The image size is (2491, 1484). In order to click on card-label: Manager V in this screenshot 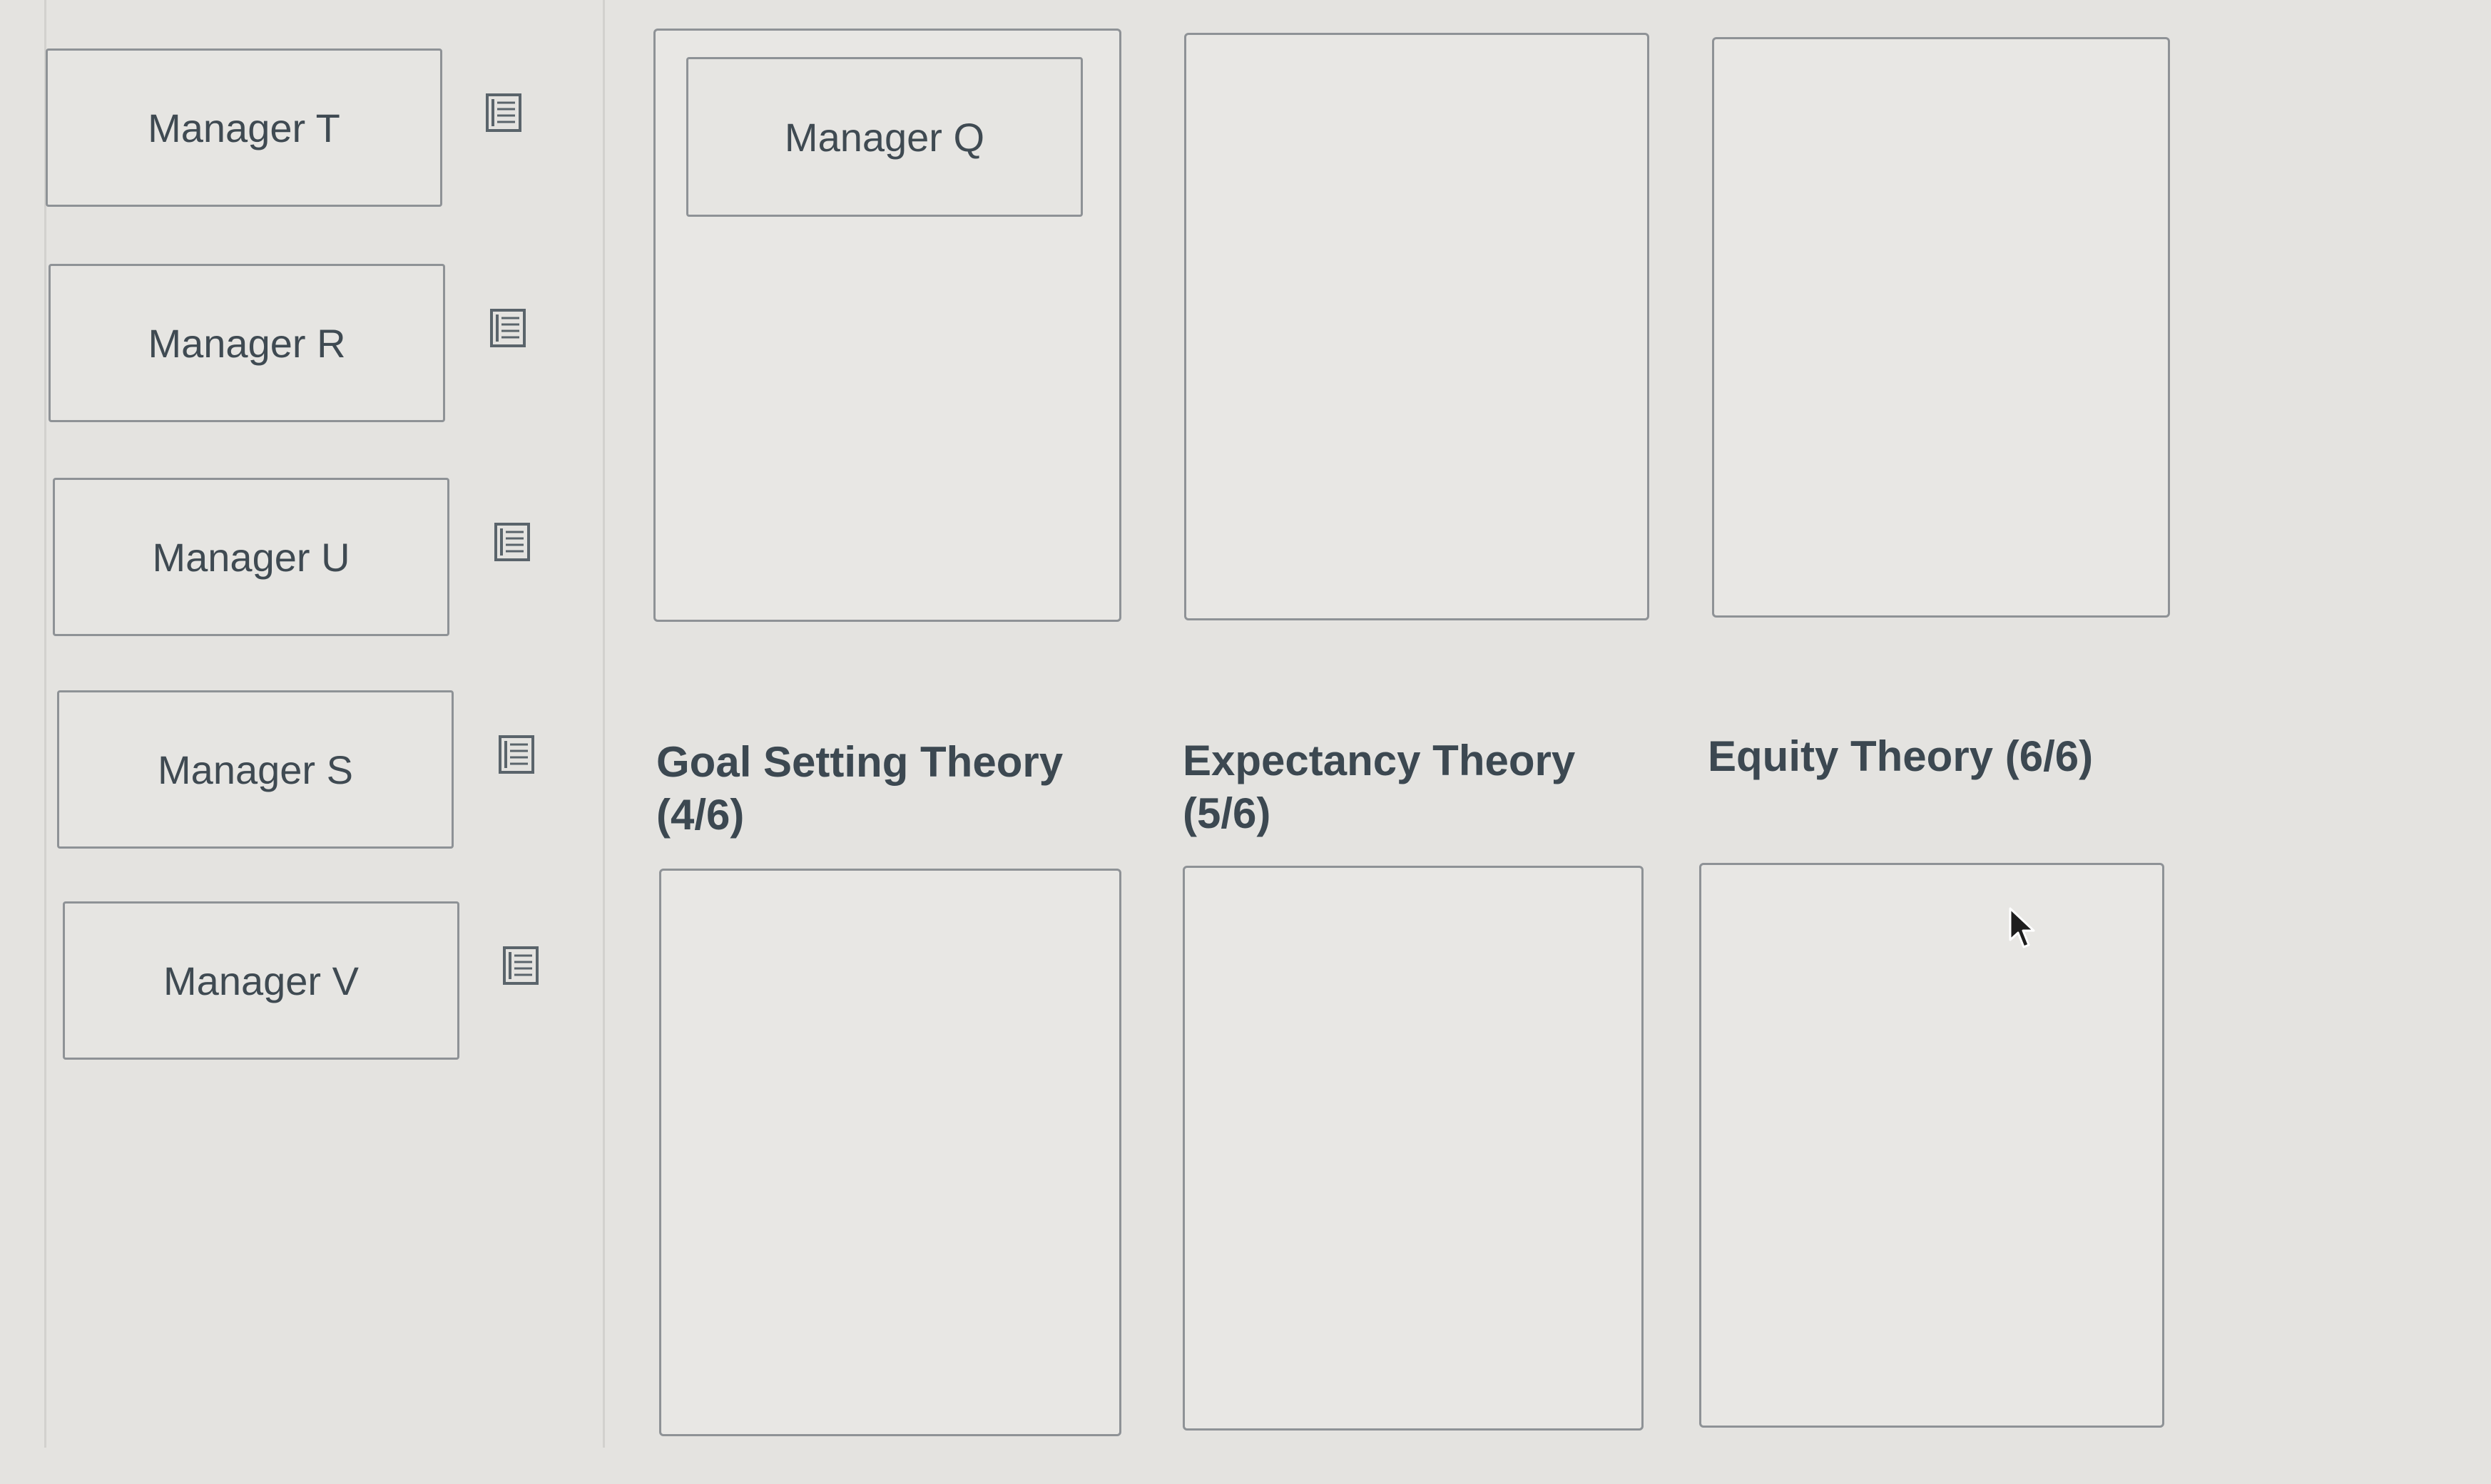, I will do `click(261, 981)`.